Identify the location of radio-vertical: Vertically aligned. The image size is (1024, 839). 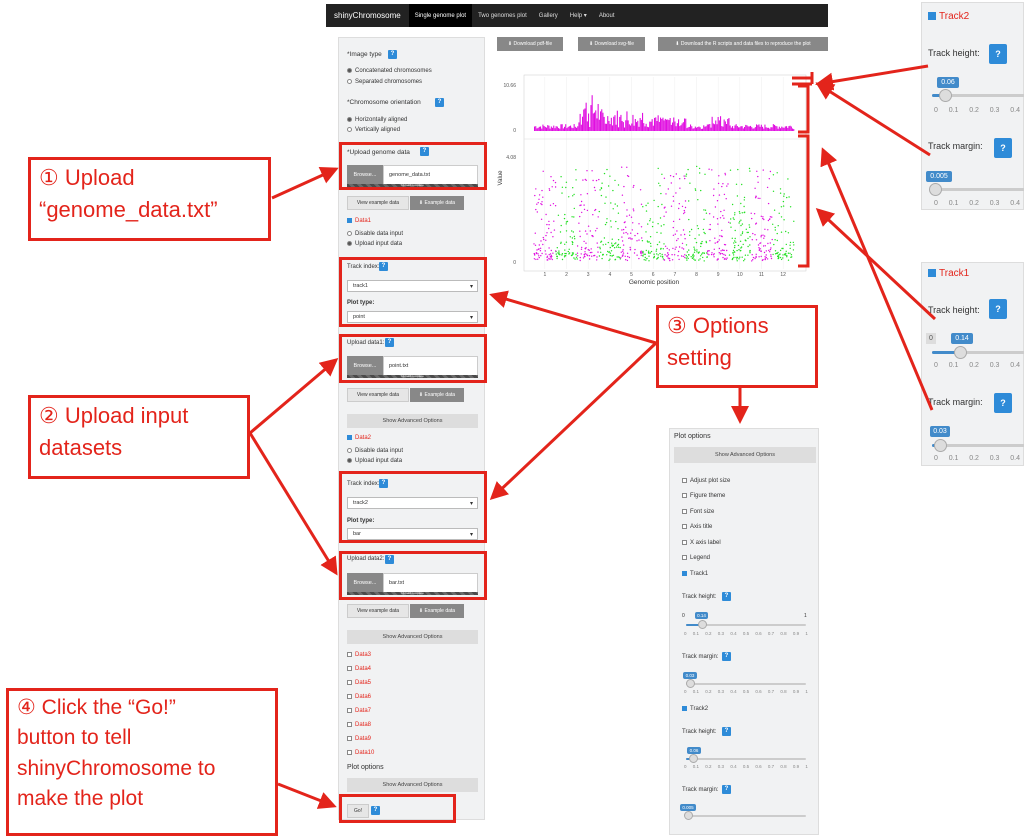
(373, 130).